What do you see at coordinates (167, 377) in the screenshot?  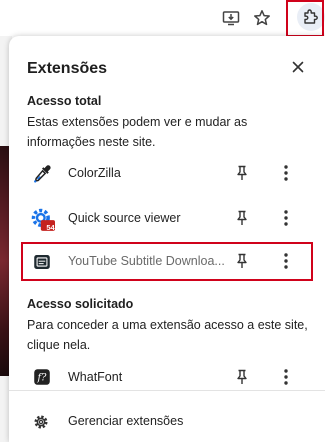 I see `extension-row-whatfont: f? WhatFont` at bounding box center [167, 377].